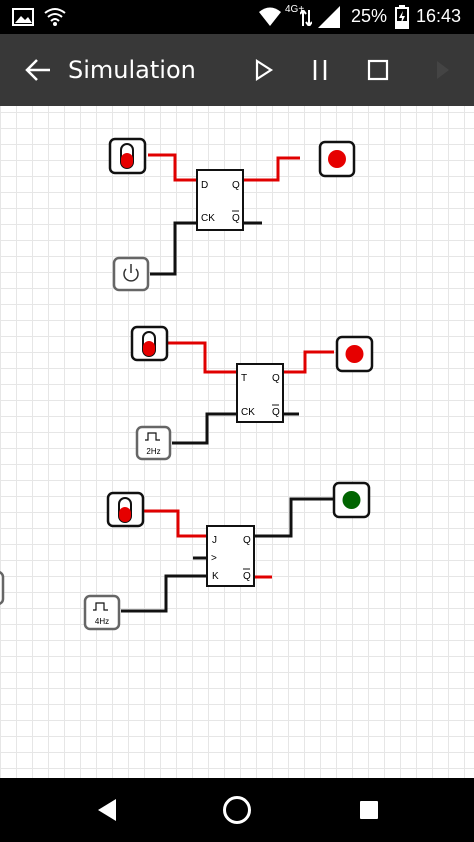  What do you see at coordinates (164, 593) in the screenshot?
I see `wire-k-input` at bounding box center [164, 593].